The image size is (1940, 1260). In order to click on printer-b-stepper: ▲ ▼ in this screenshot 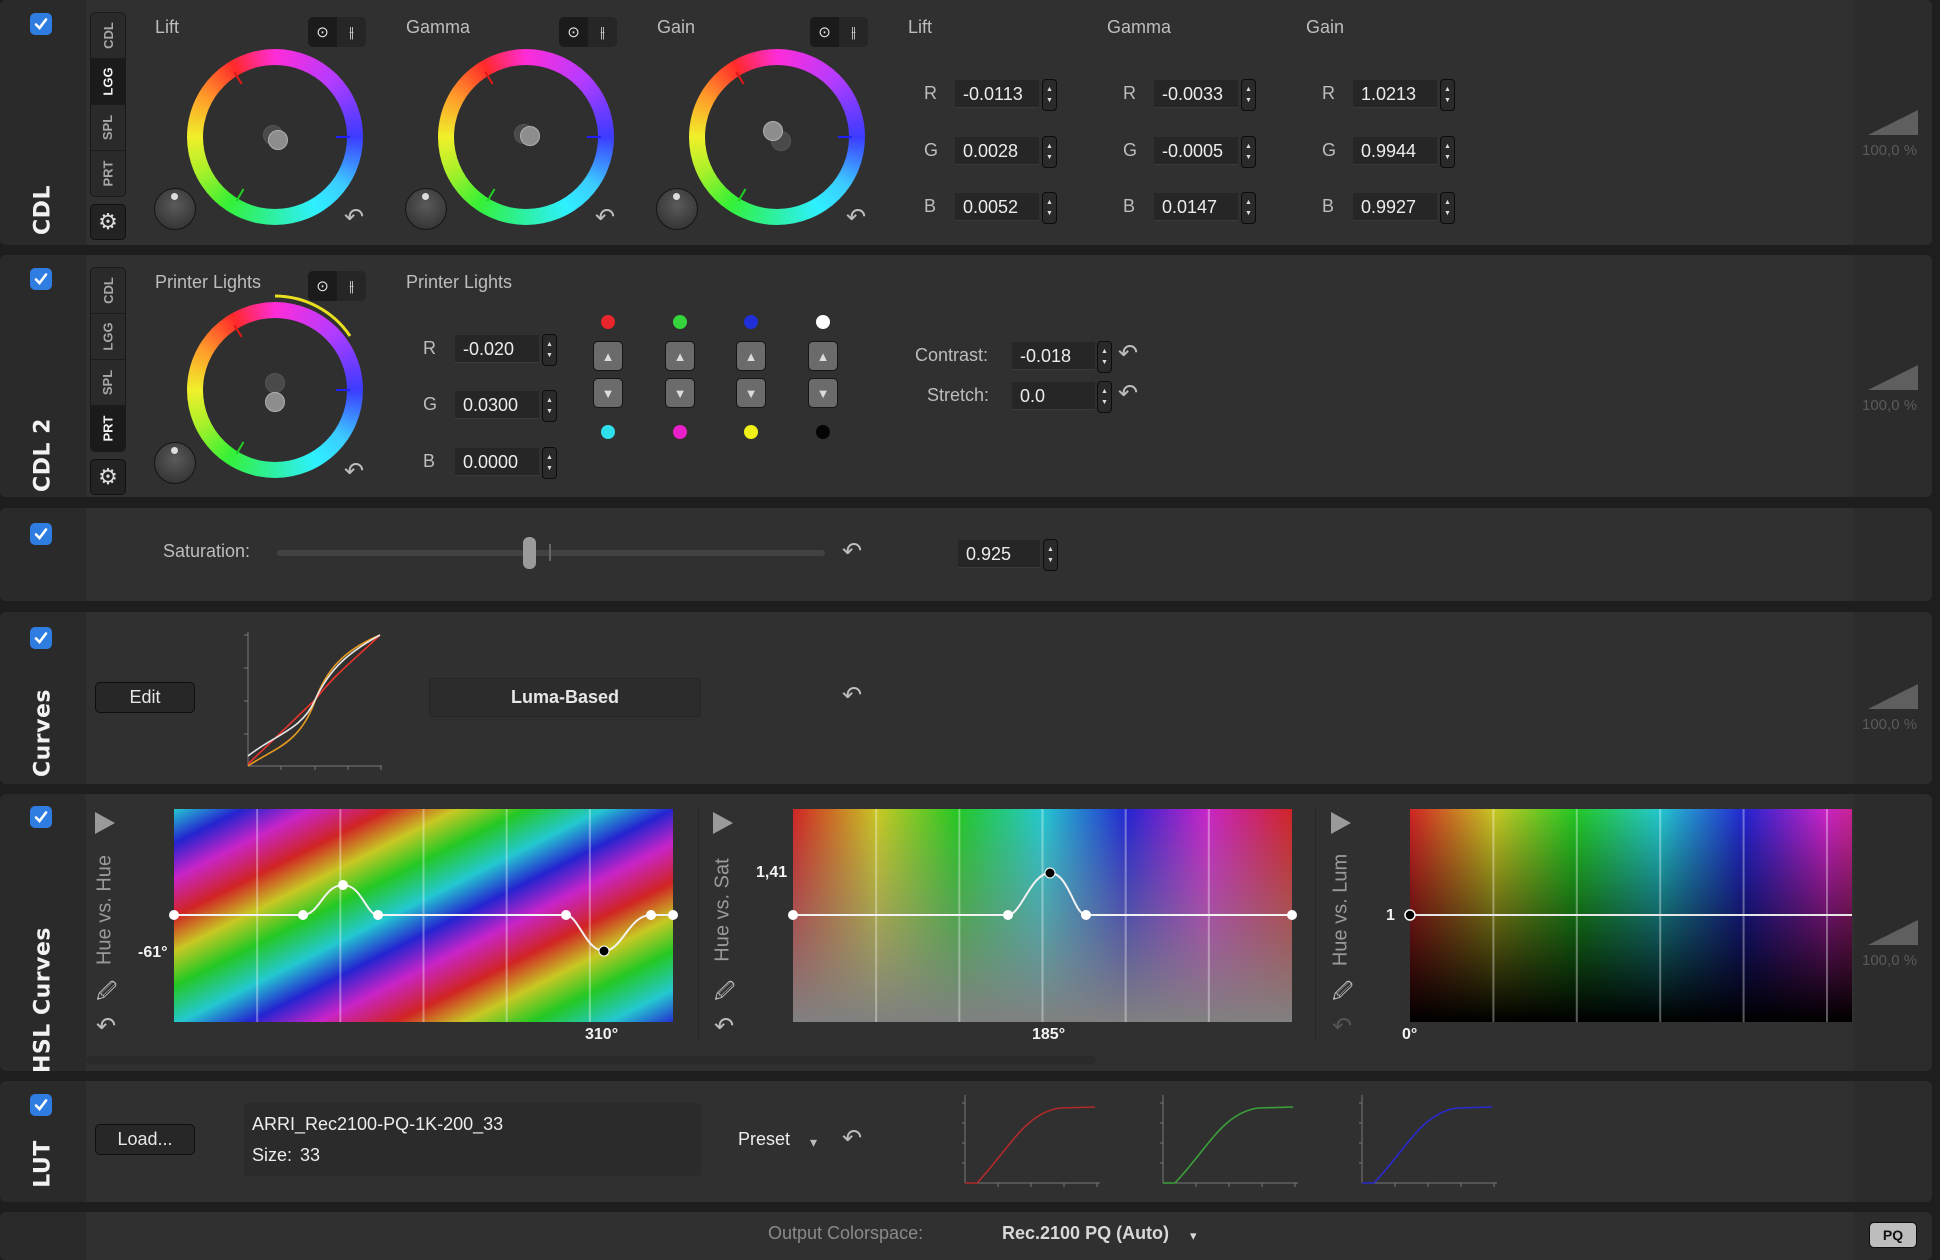, I will do `click(549, 463)`.